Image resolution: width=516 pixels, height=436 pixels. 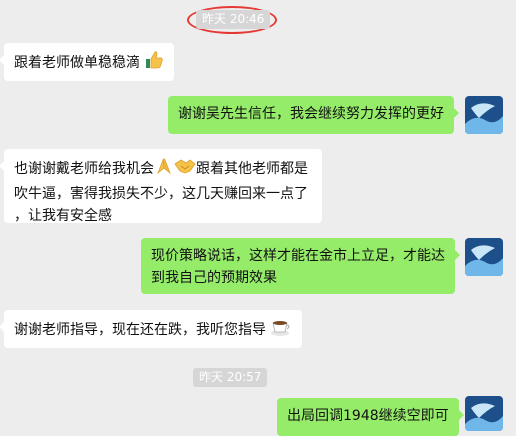 I want to click on message-bubble-received: 谢谢老师指导，现在还在跌，我听您指导, so click(x=151, y=329).